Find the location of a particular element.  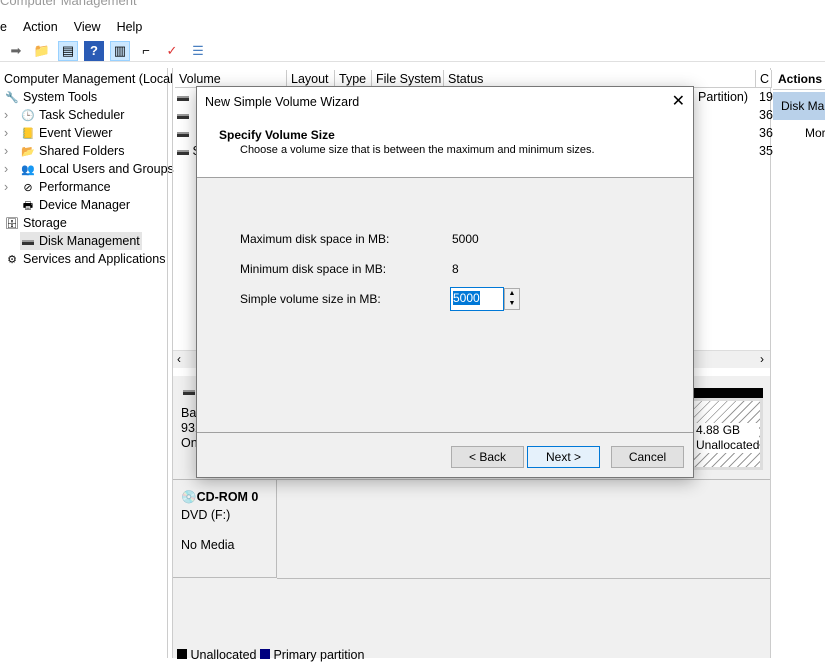

min-size-label: Minimum disk space in MB: is located at coordinates (313, 269).